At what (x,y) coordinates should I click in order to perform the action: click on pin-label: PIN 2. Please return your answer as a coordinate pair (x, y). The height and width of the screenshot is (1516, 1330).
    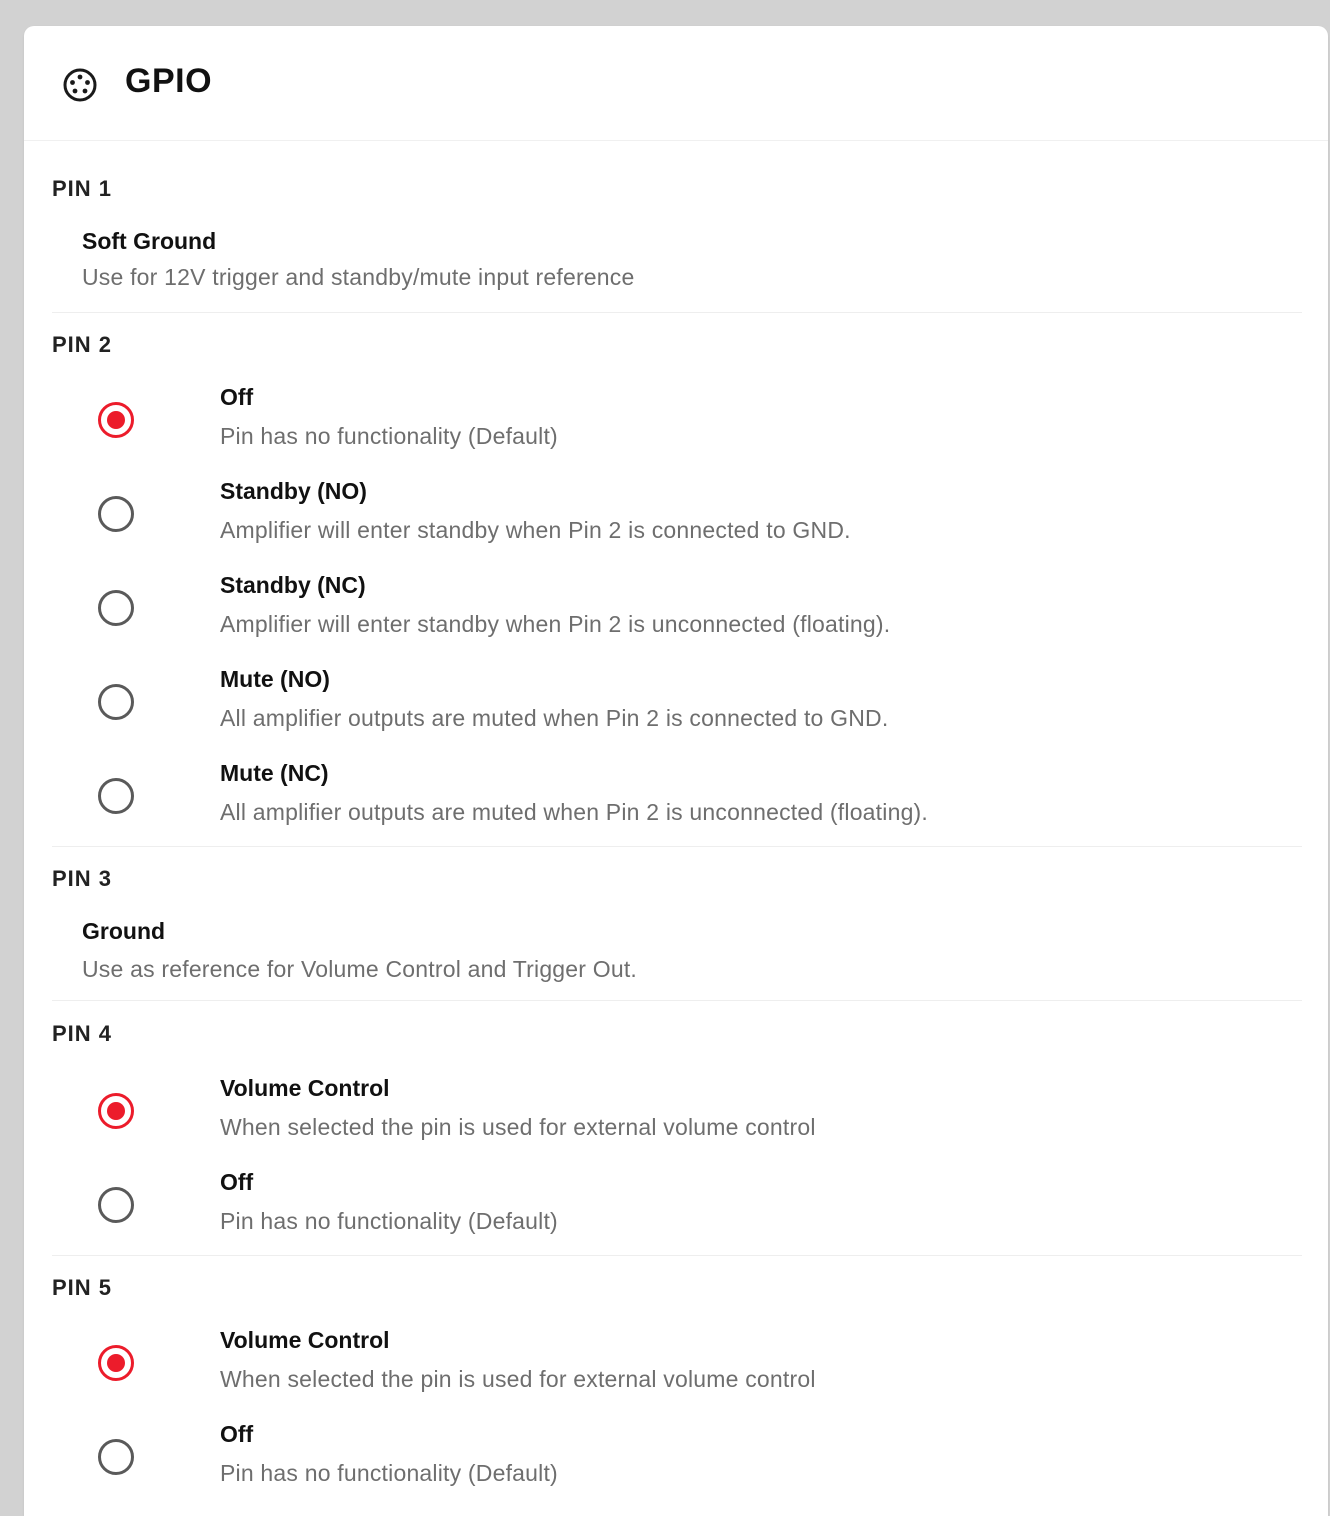
    Looking at the image, I should click on (82, 344).